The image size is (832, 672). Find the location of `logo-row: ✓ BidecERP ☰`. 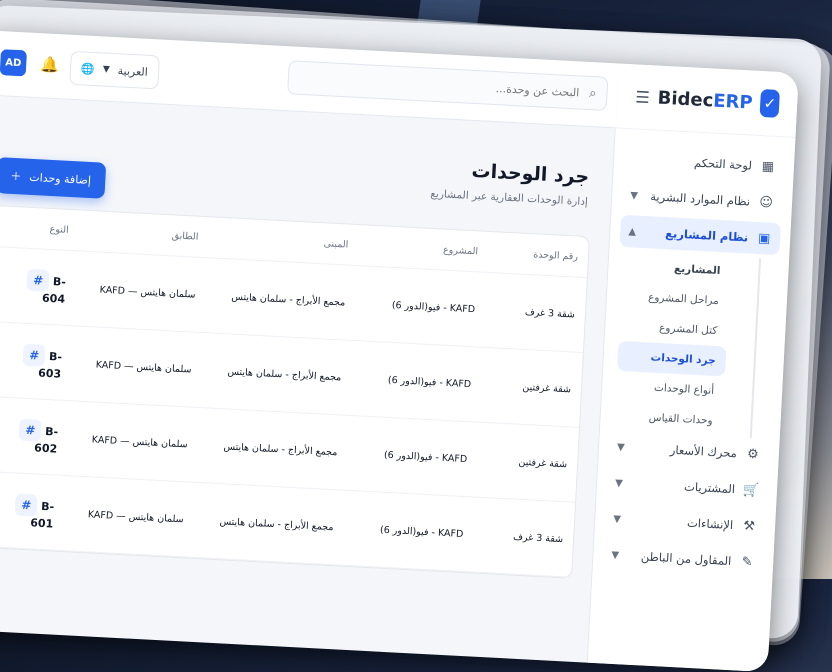

logo-row: ✓ BidecERP ☰ is located at coordinates (707, 100).